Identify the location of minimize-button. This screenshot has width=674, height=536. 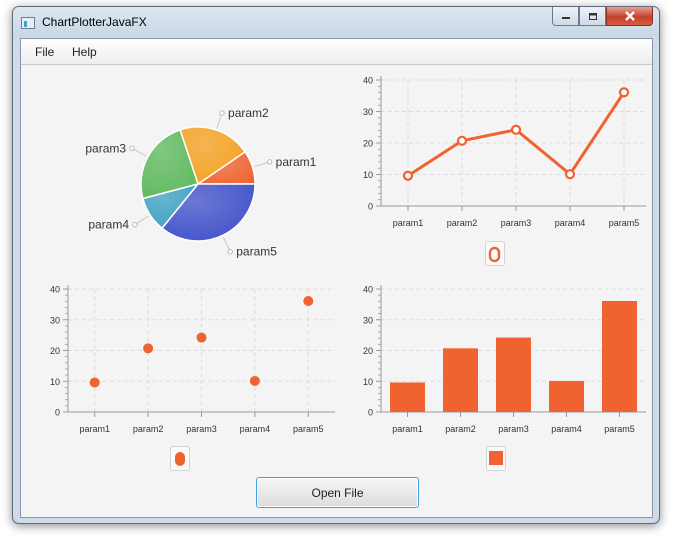
(565, 16).